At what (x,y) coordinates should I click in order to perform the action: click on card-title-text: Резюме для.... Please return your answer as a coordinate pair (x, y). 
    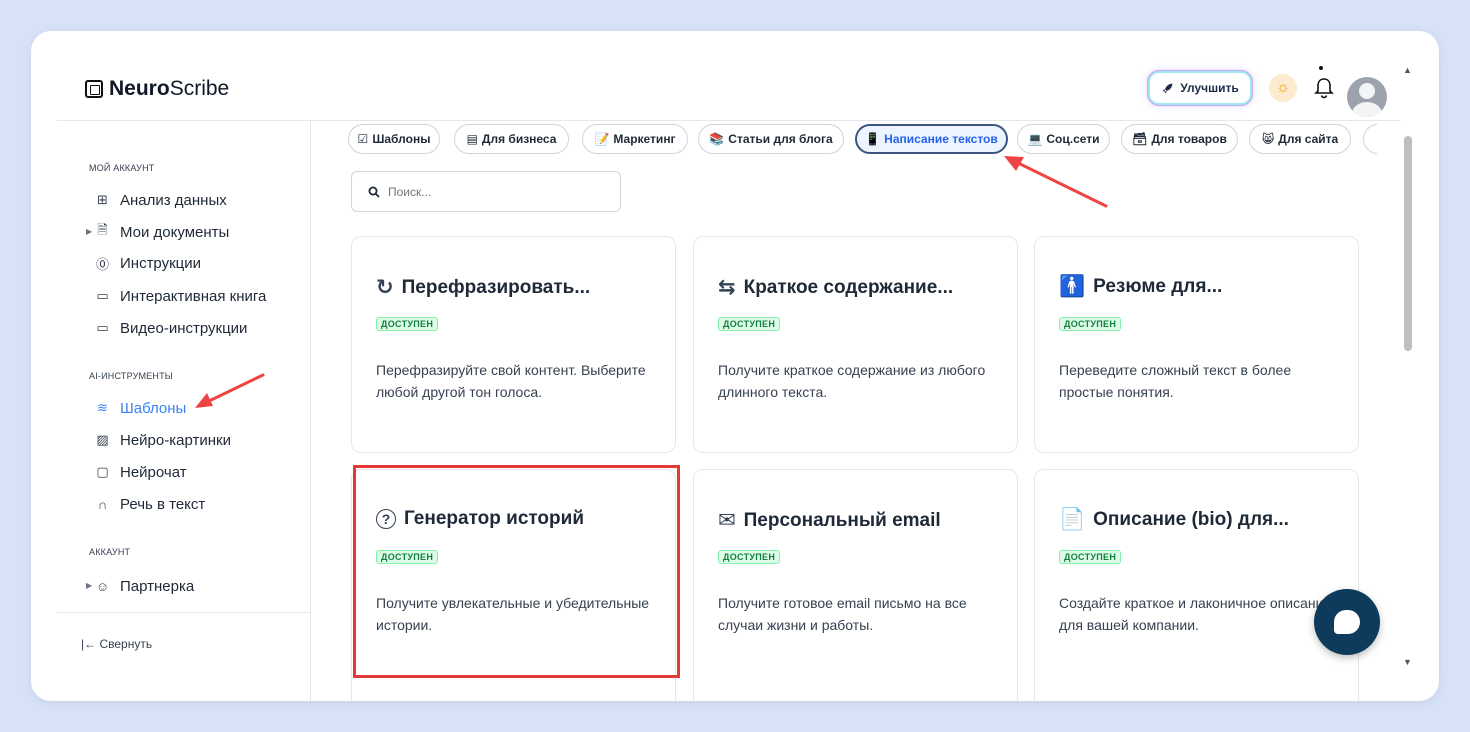
    Looking at the image, I should click on (1158, 286).